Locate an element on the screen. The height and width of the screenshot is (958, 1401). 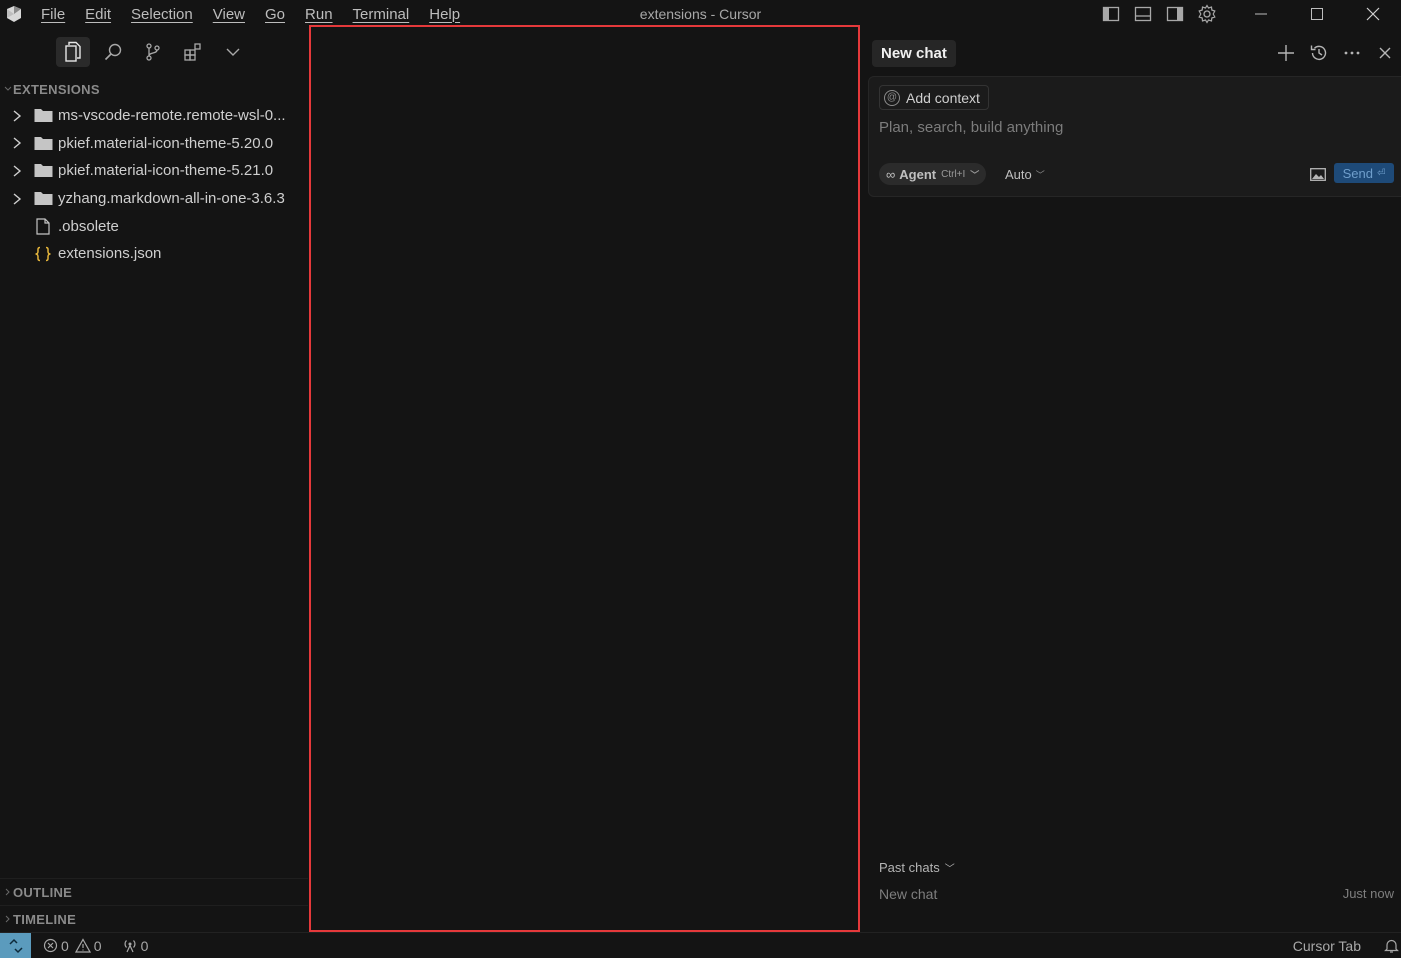
send-label: Send is located at coordinates (1357, 173).